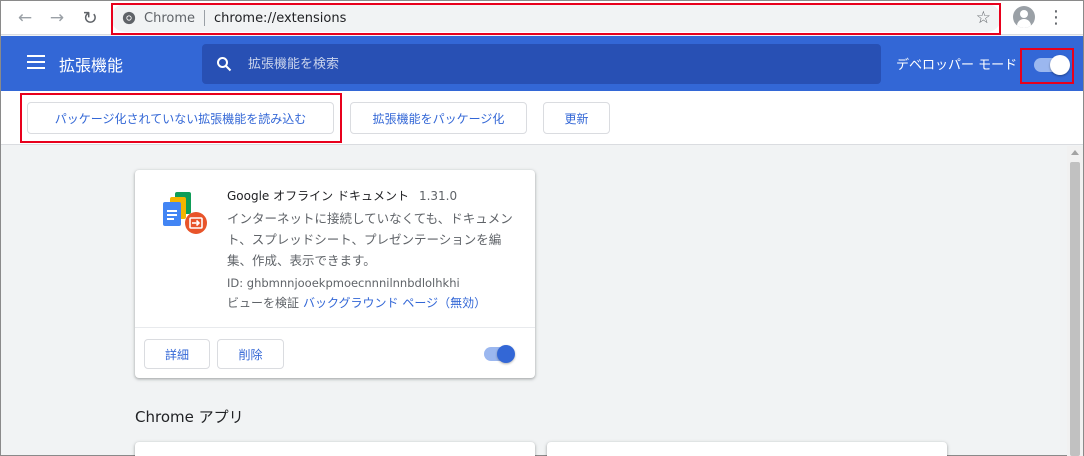 Image resolution: width=1084 pixels, height=456 pixels. What do you see at coordinates (1056, 18) in the screenshot?
I see `more-vert-icon: ⋮` at bounding box center [1056, 18].